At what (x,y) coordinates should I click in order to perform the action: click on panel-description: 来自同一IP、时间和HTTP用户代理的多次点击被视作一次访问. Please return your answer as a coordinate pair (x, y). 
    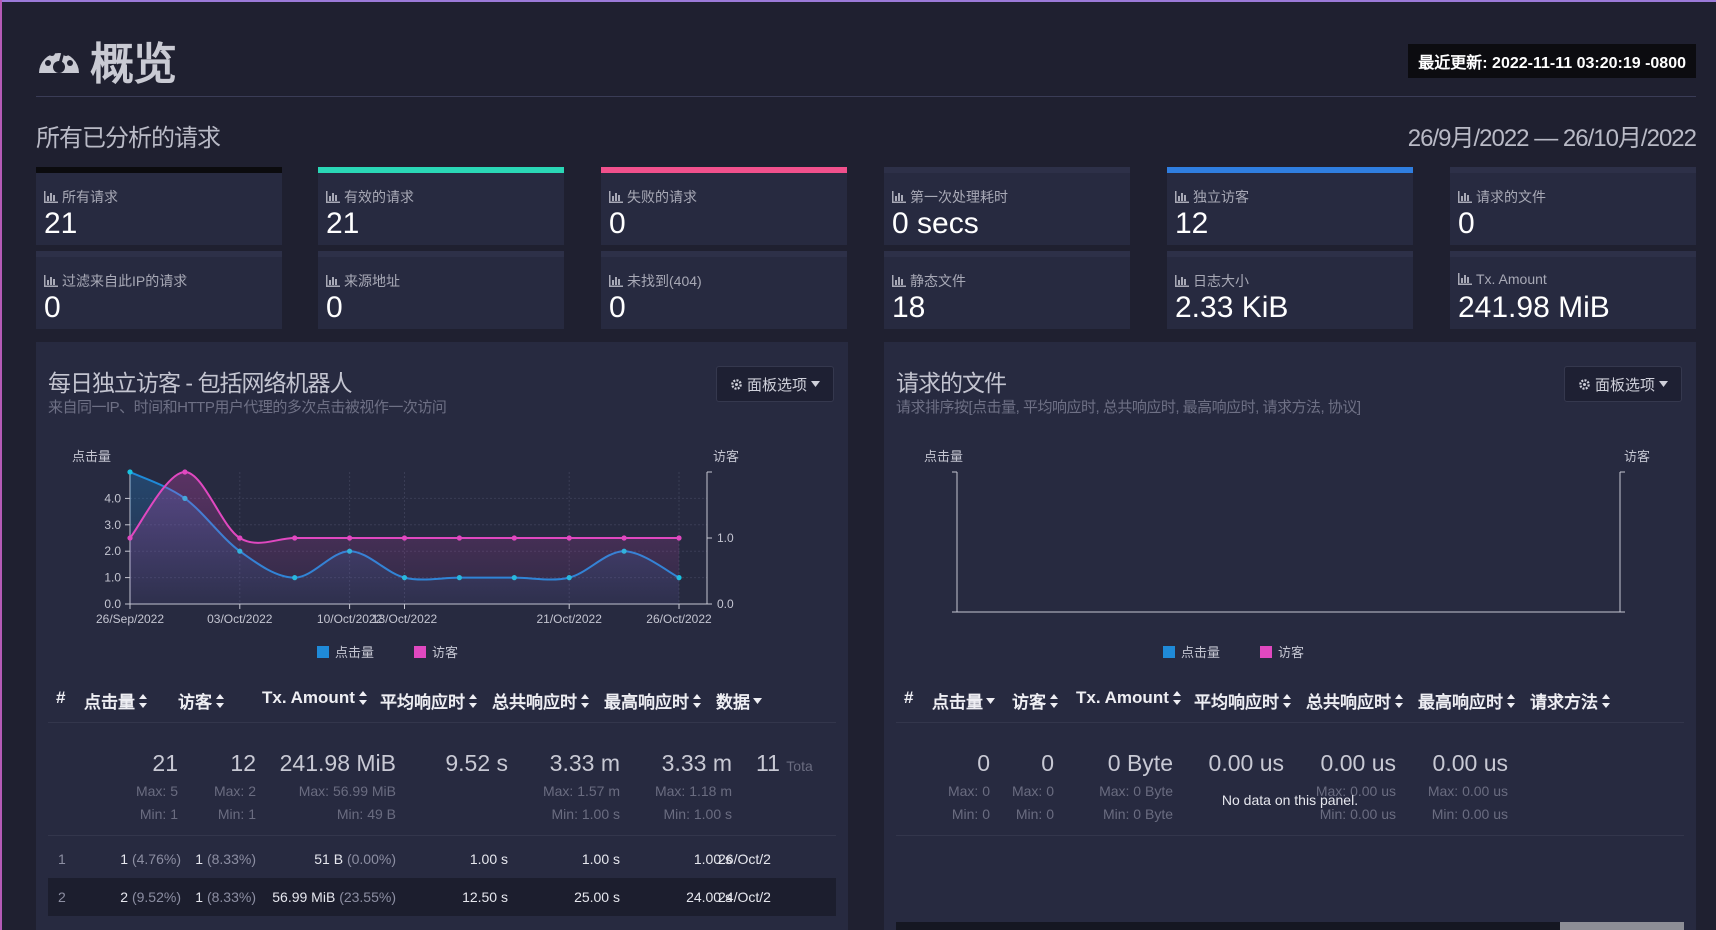
    Looking at the image, I should click on (247, 407).